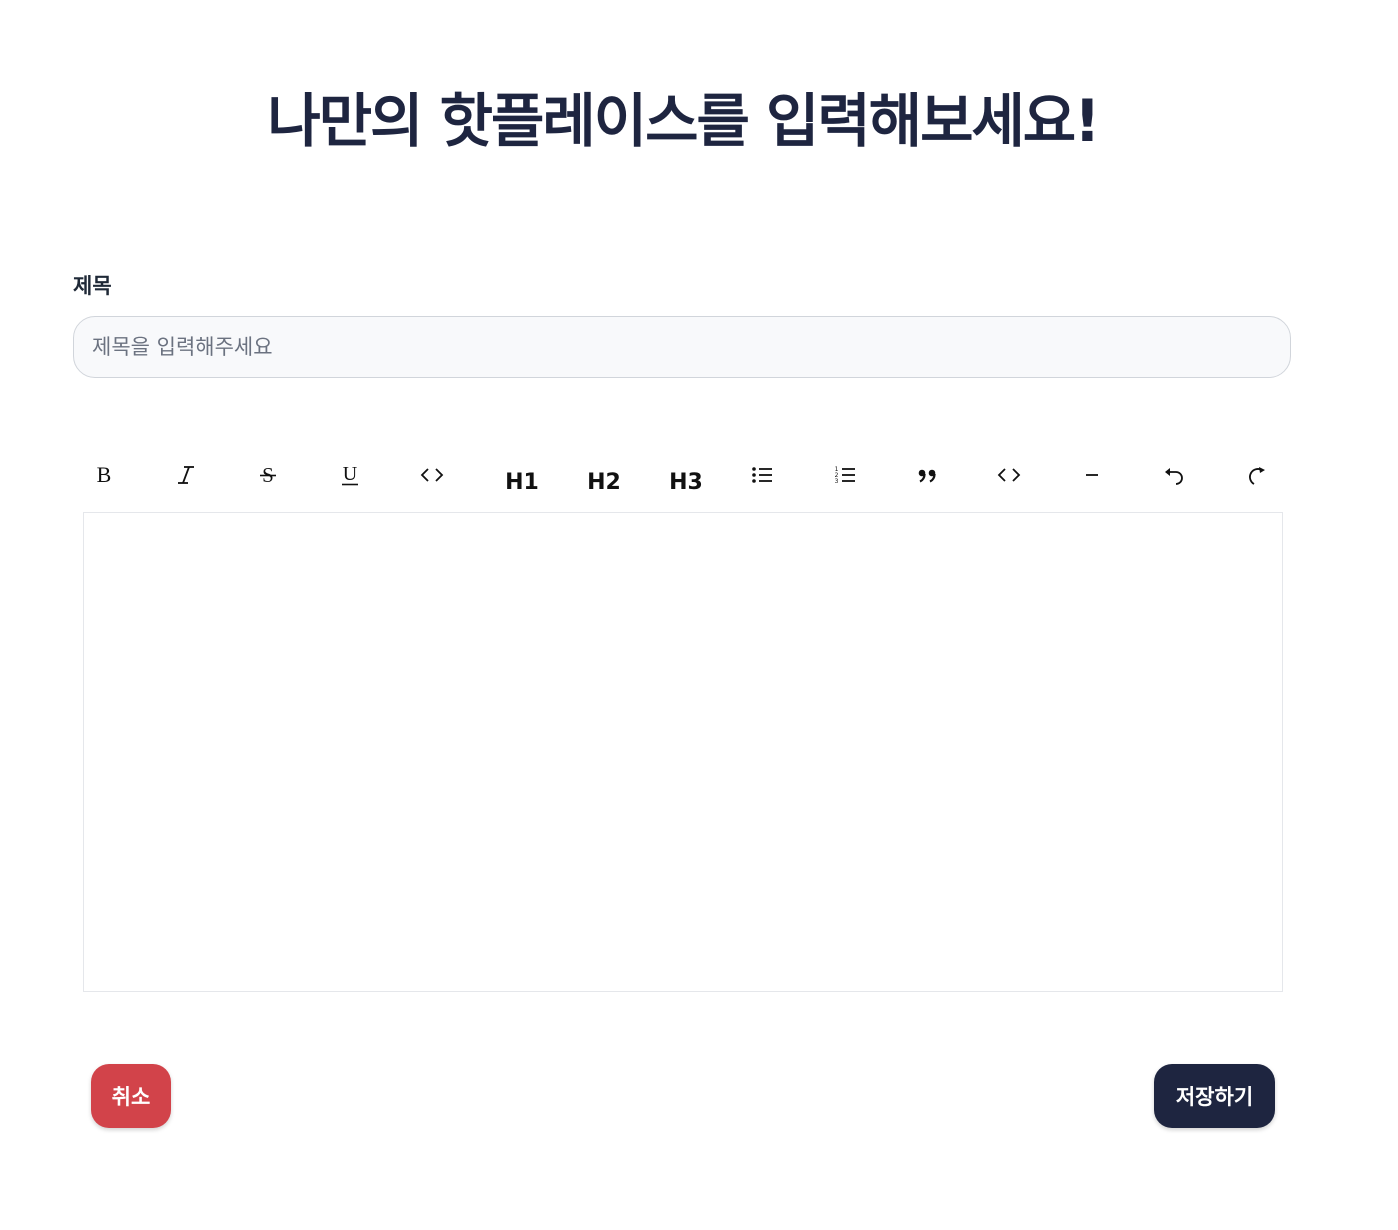  I want to click on redo-icon, so click(1257, 476).